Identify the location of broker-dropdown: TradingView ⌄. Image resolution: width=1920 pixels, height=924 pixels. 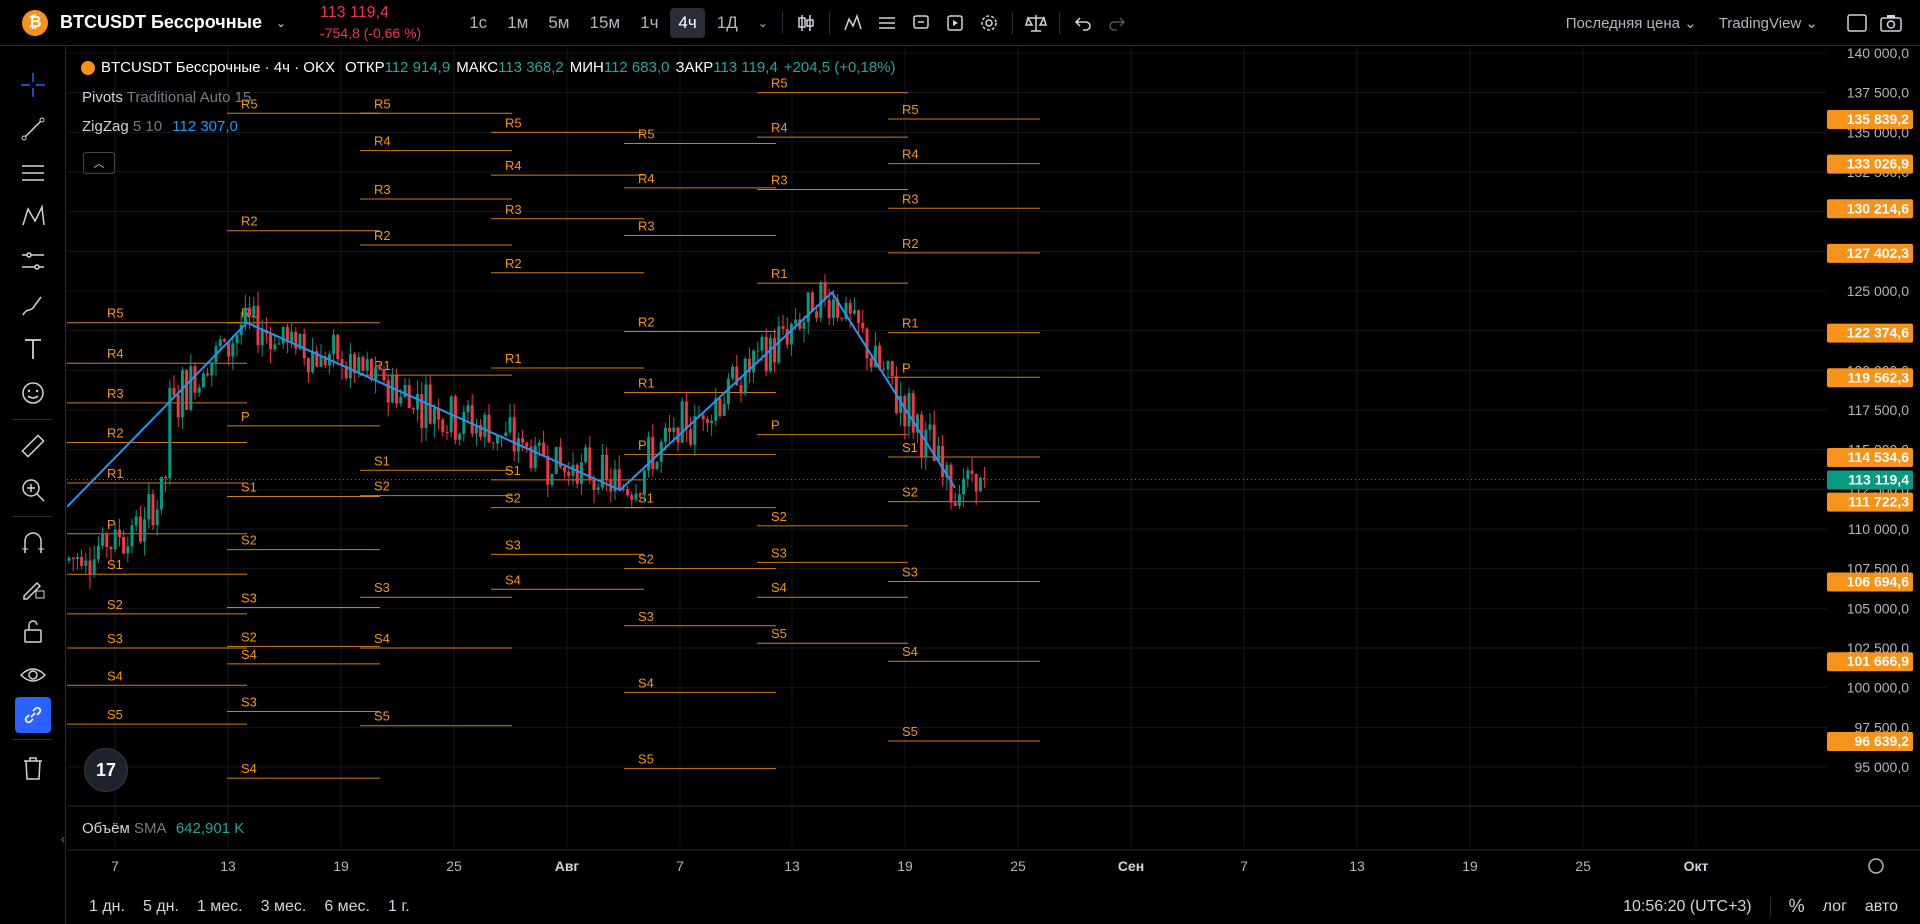
(1768, 23).